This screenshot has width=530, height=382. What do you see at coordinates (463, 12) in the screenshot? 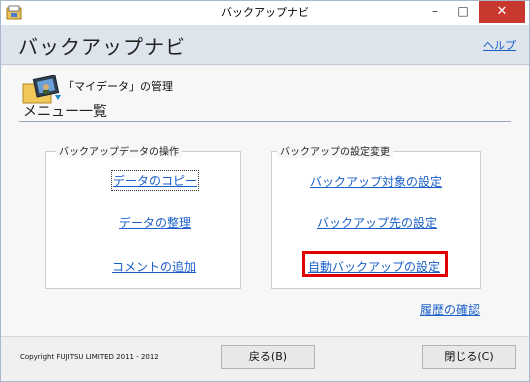
I see `maximize-button: □` at bounding box center [463, 12].